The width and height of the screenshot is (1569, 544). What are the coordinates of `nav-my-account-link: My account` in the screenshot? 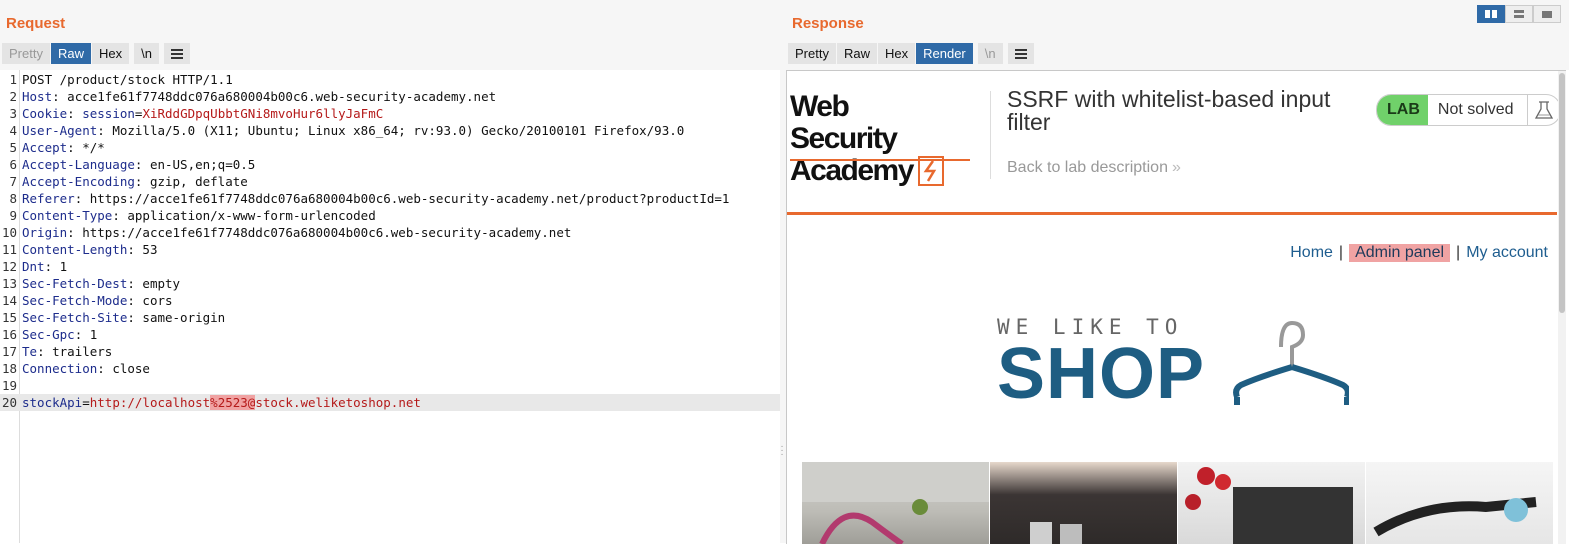 It's located at (1507, 253).